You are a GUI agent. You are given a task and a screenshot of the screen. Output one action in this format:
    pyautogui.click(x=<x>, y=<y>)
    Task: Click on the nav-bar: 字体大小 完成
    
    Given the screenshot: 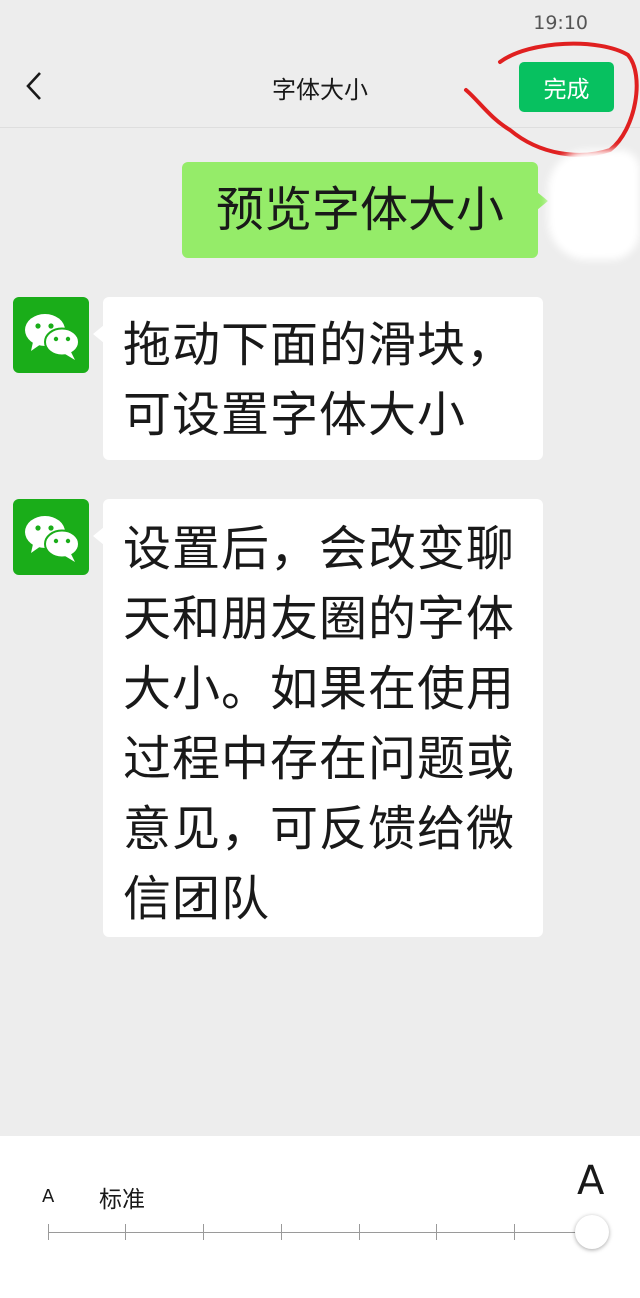 What is the action you would take?
    pyautogui.click(x=320, y=87)
    